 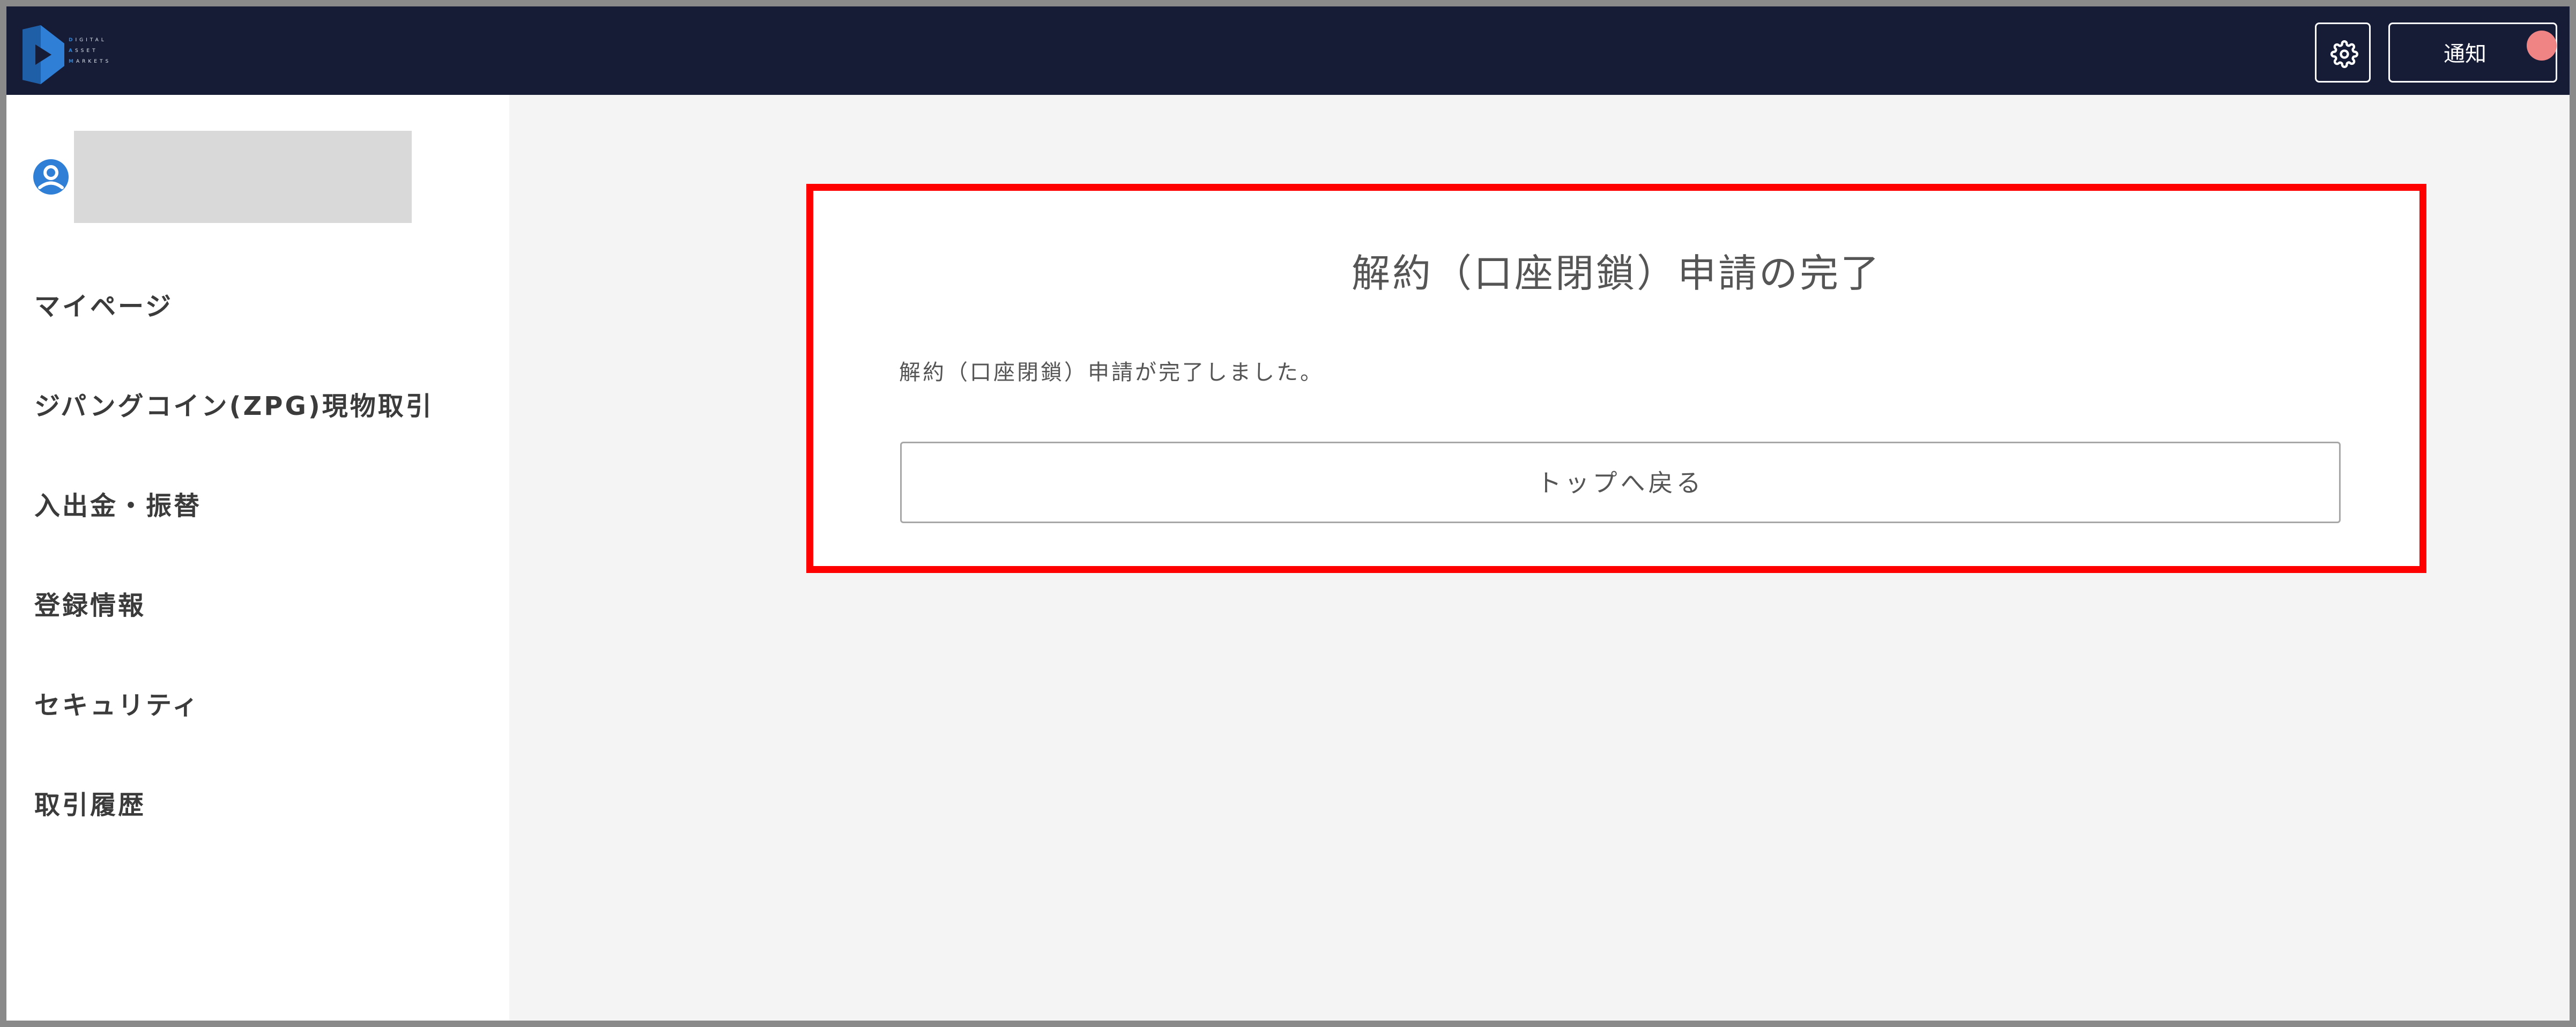 What do you see at coordinates (104, 307) in the screenshot?
I see `sidebar-item-mypage: マイページ` at bounding box center [104, 307].